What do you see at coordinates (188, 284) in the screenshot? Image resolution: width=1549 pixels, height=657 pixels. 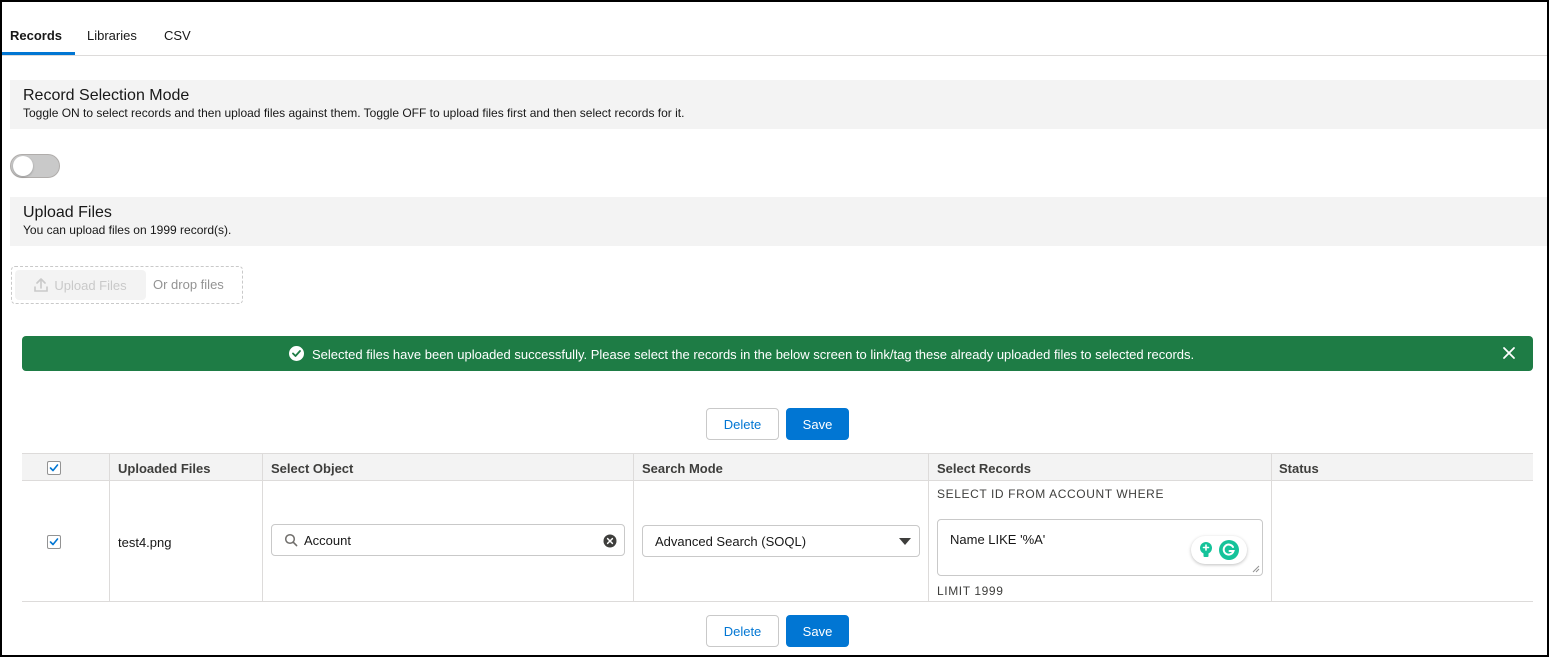 I see `drop-files-label: Or drop files` at bounding box center [188, 284].